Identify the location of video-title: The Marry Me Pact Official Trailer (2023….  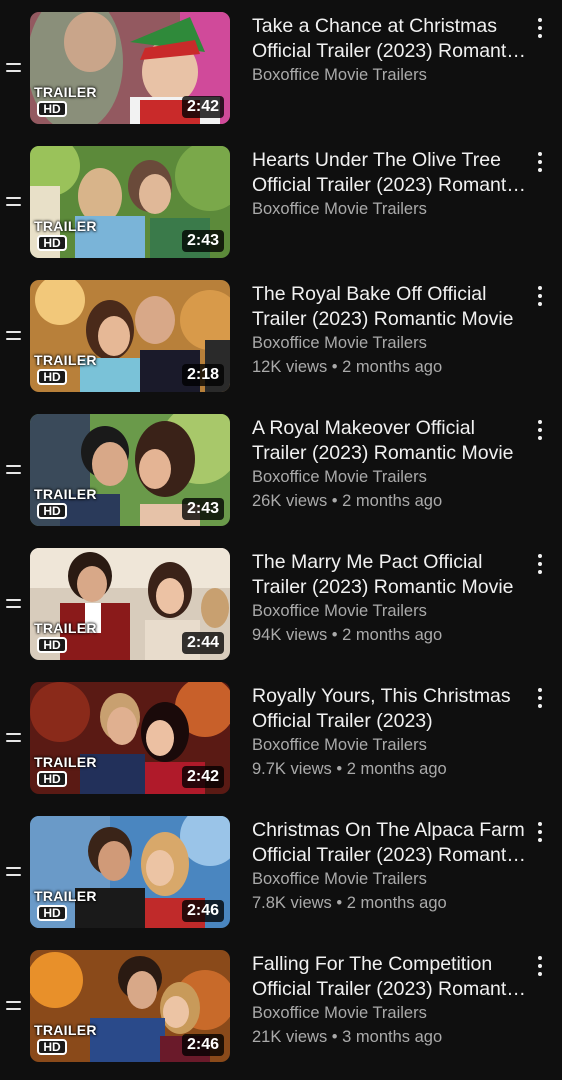
(390, 574).